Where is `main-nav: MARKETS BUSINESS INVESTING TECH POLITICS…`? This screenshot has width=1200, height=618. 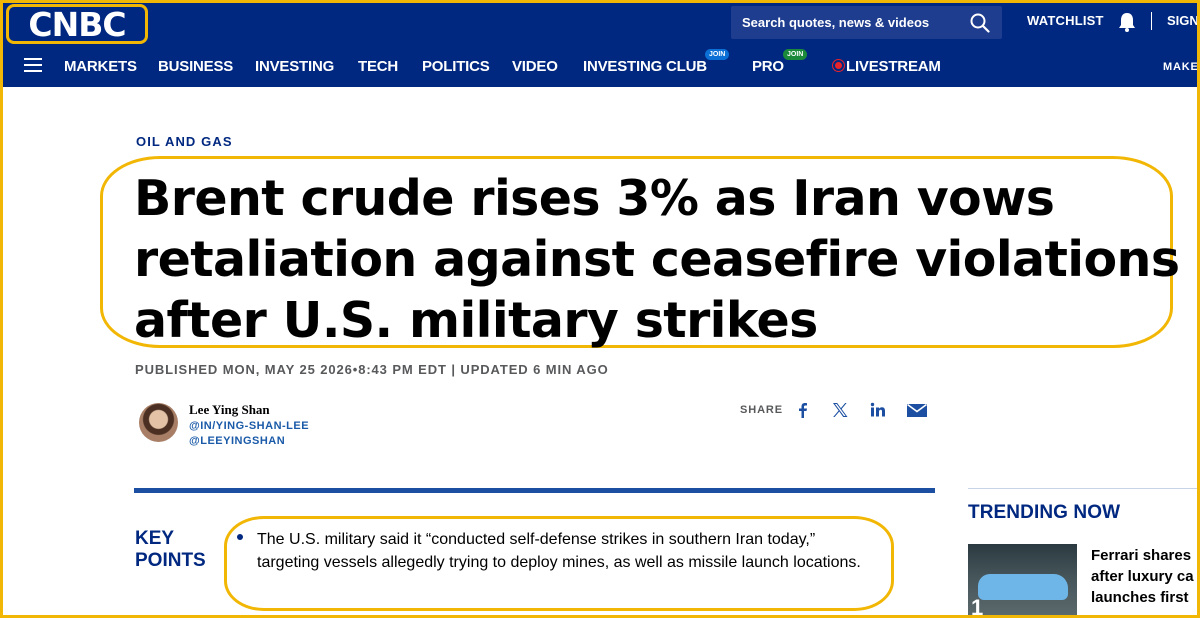 main-nav: MARKETS BUSINESS INVESTING TECH POLITICS… is located at coordinates (600, 65).